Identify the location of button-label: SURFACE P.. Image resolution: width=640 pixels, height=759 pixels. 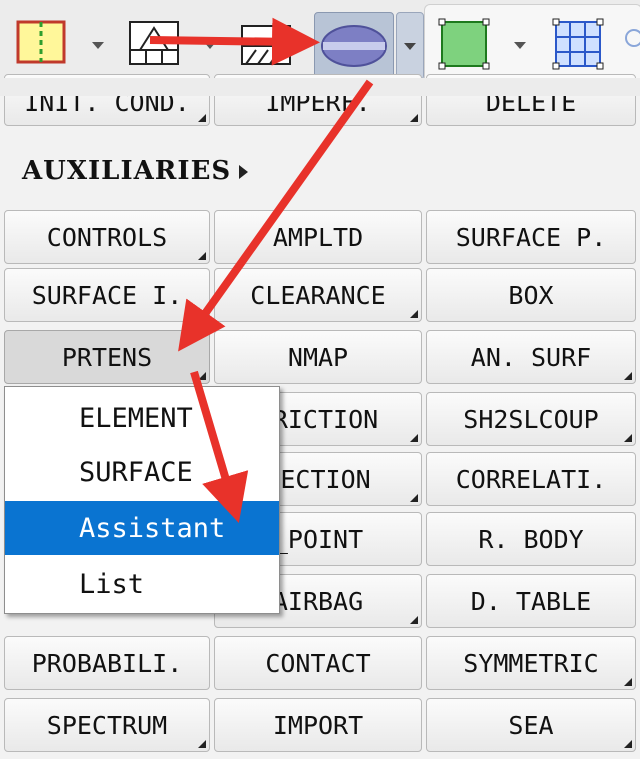
(531, 237).